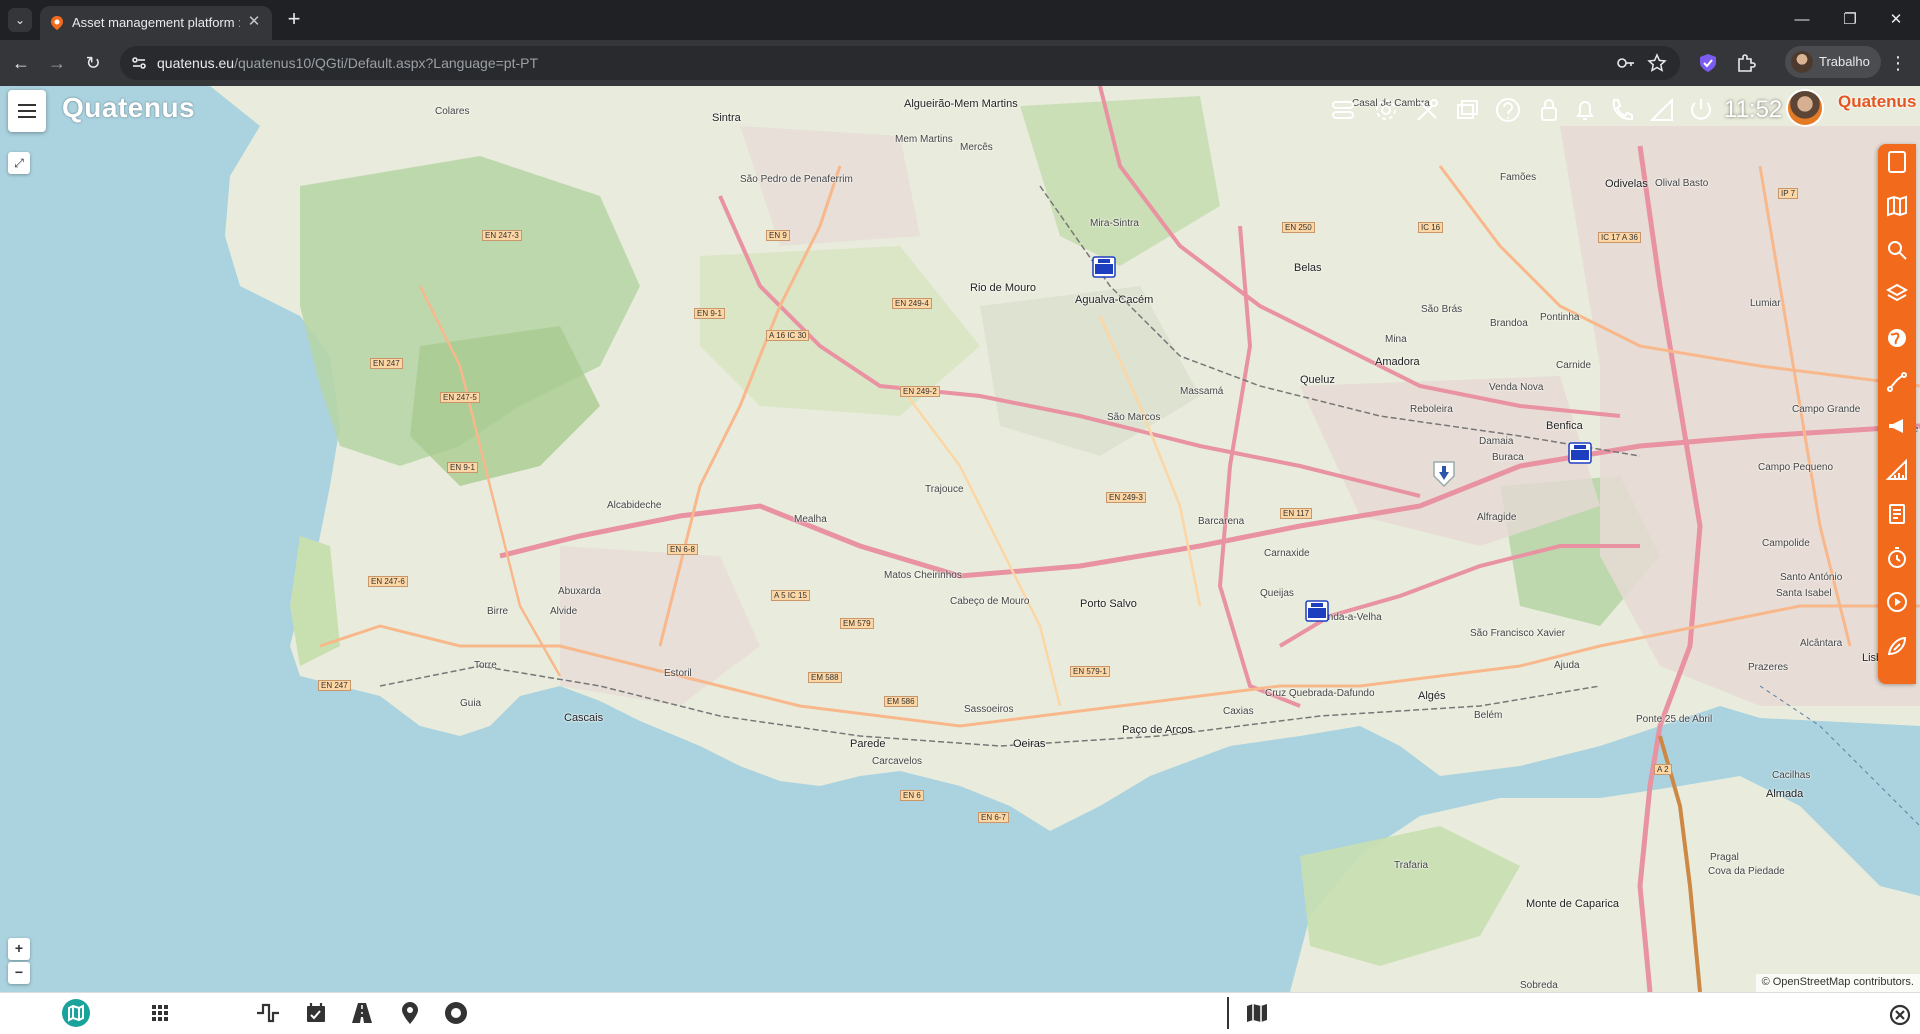  I want to click on tab-close-button: ✕, so click(254, 22).